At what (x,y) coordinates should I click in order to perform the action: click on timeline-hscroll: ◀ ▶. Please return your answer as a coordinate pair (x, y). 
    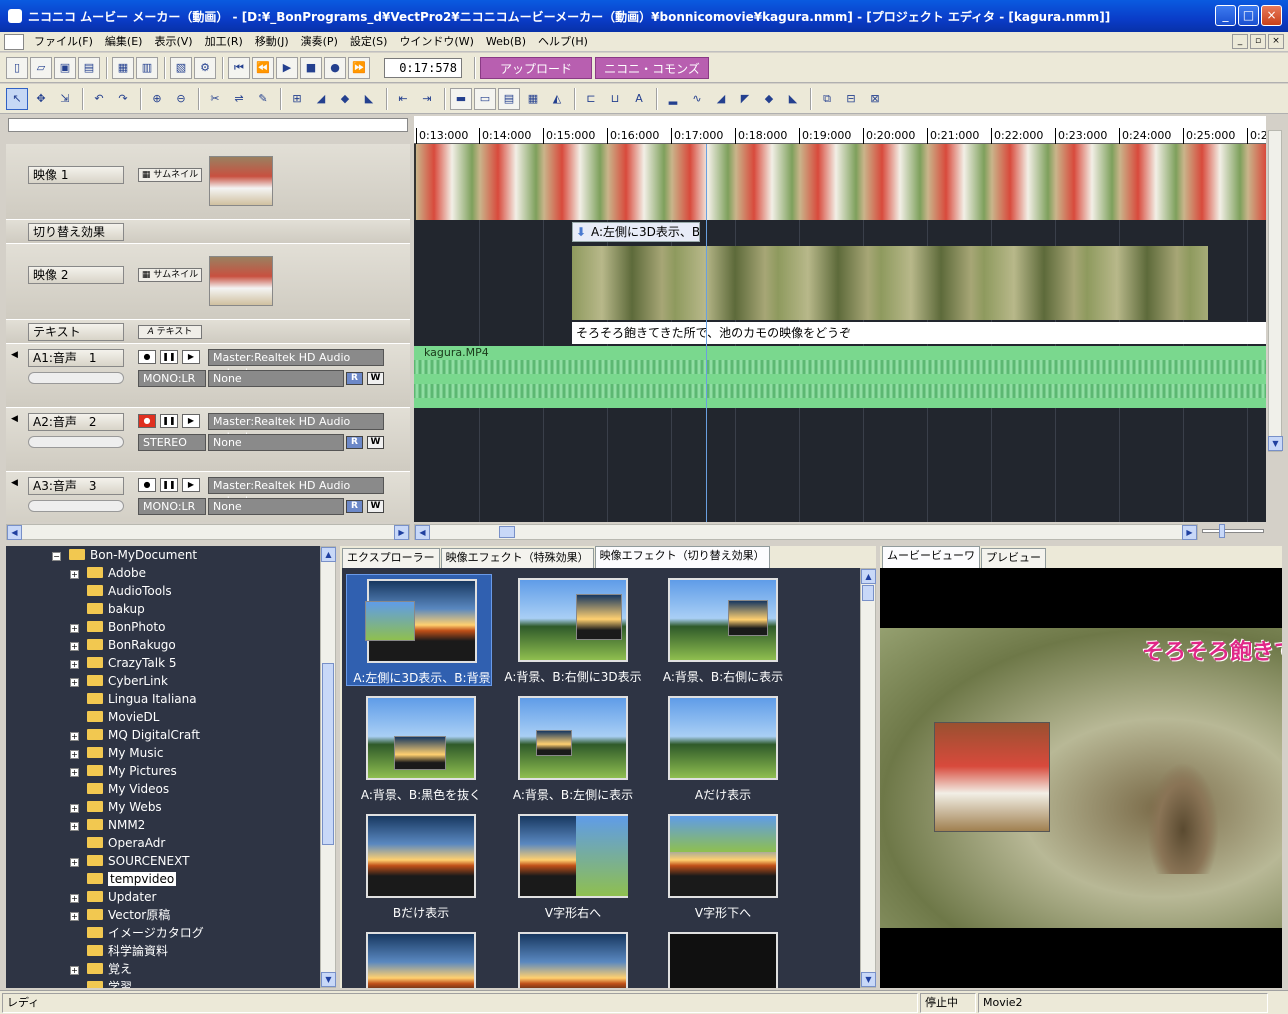
    Looking at the image, I should click on (806, 532).